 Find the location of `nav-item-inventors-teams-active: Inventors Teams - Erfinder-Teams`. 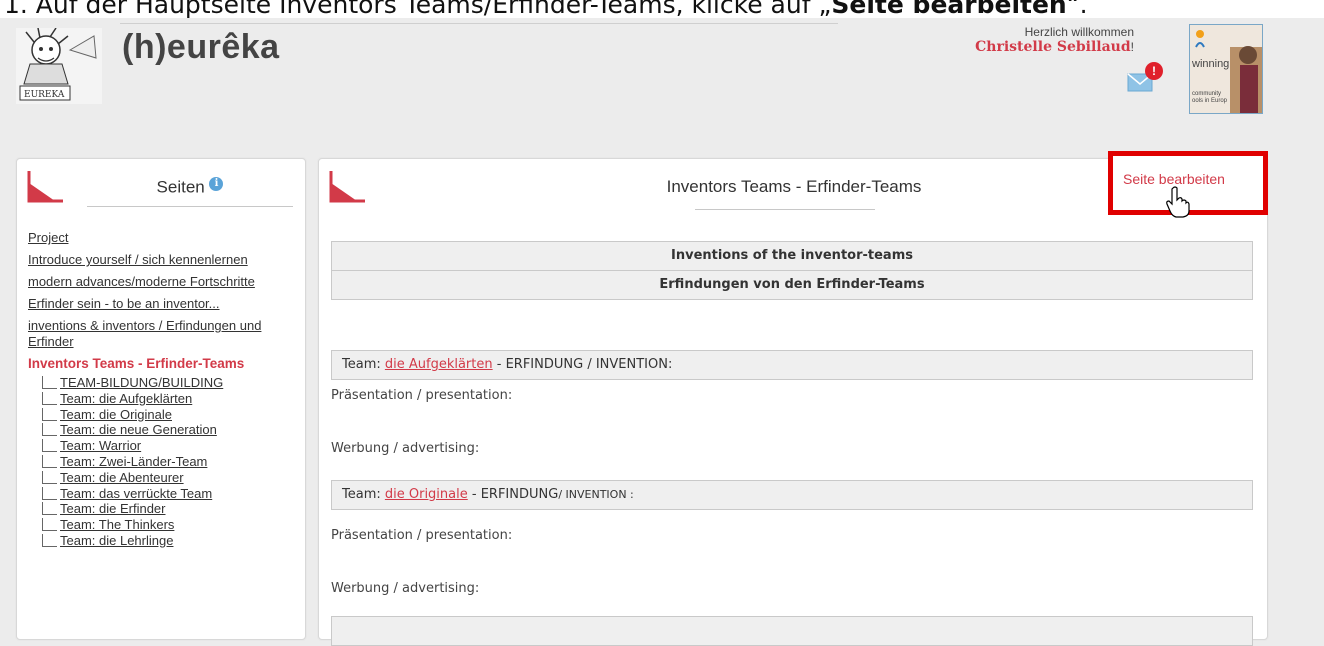

nav-item-inventors-teams-active: Inventors Teams - Erfinder-Teams is located at coordinates (163, 364).